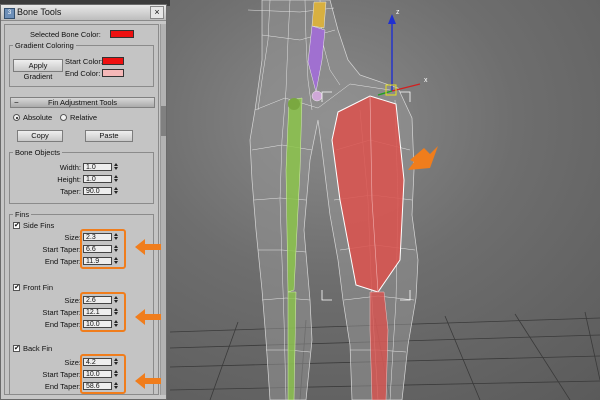  Describe the element at coordinates (84, 61) in the screenshot. I see `start-color-label: Start Color:` at that location.